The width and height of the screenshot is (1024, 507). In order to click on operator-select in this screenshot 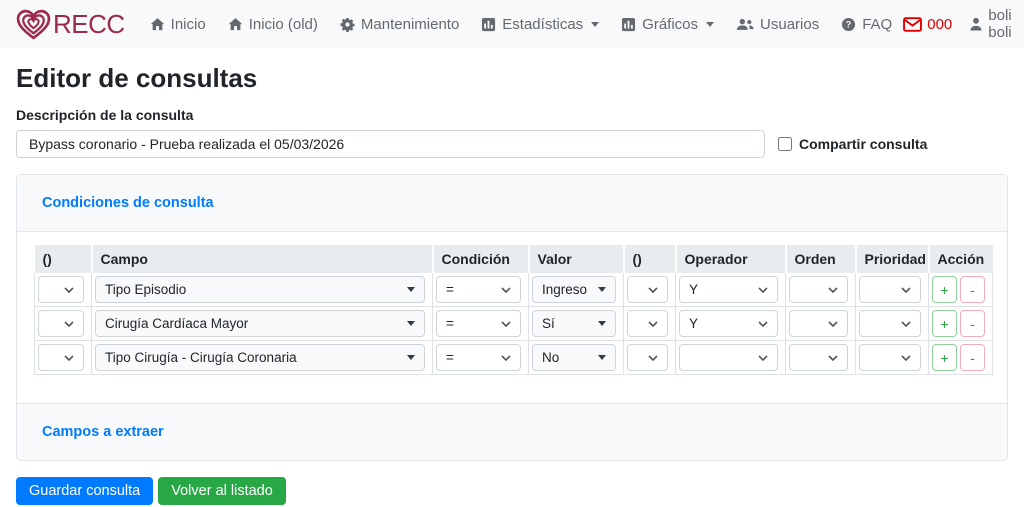, I will do `click(728, 357)`.